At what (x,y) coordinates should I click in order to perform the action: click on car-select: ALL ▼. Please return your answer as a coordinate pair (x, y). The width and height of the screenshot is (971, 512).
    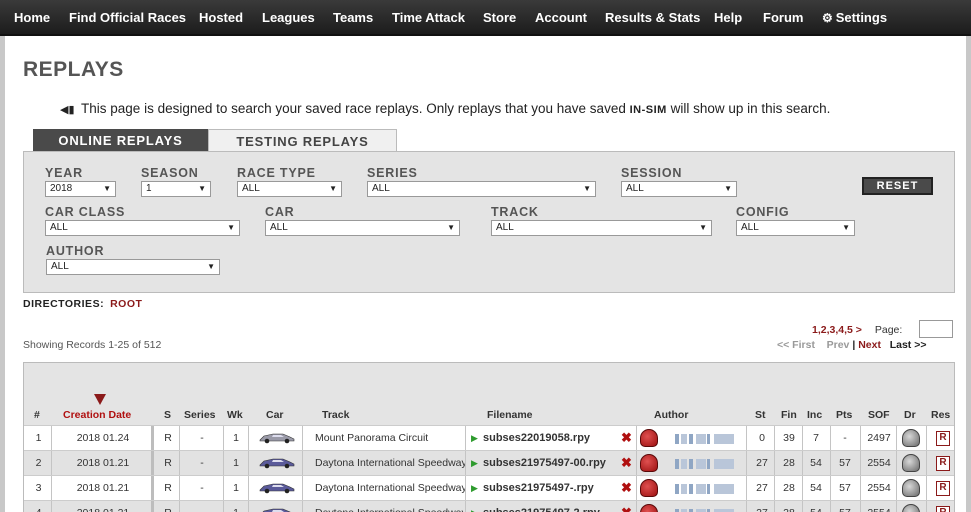
    Looking at the image, I should click on (362, 228).